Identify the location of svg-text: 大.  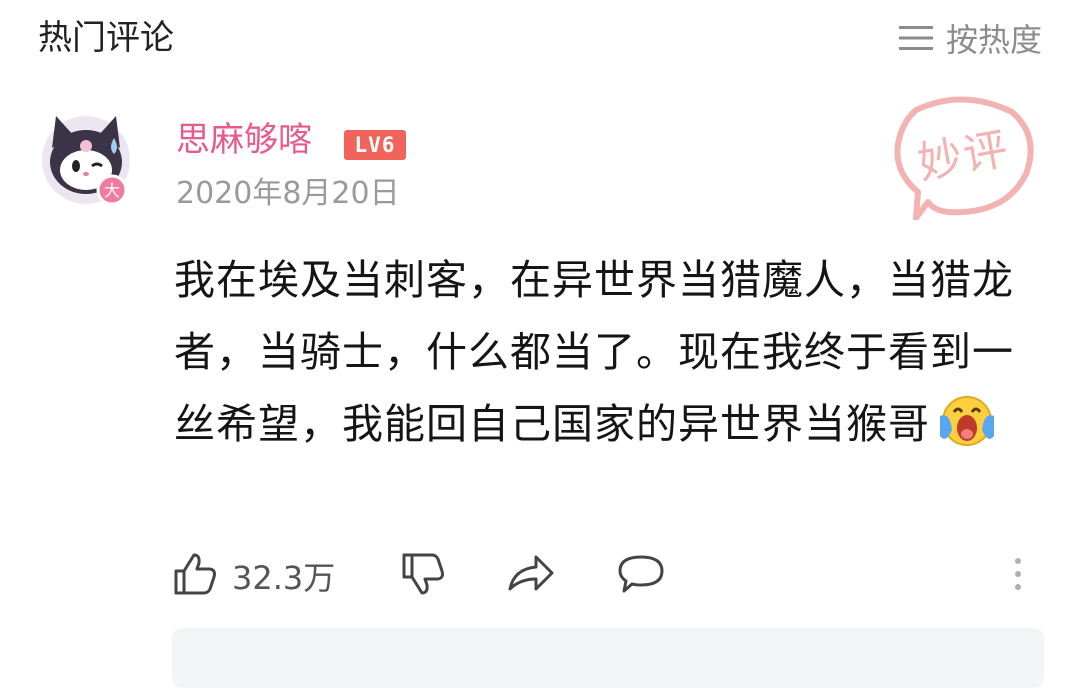
(112, 190).